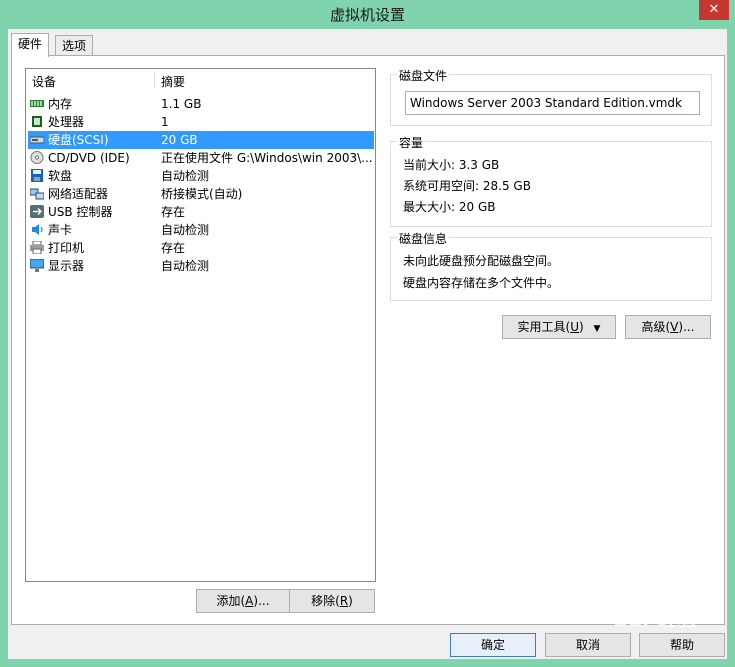 This screenshot has height=667, width=735. Describe the element at coordinates (481, 283) in the screenshot. I see `disk-info-line-2: 硬盘内容存储在多个文件中。` at that location.